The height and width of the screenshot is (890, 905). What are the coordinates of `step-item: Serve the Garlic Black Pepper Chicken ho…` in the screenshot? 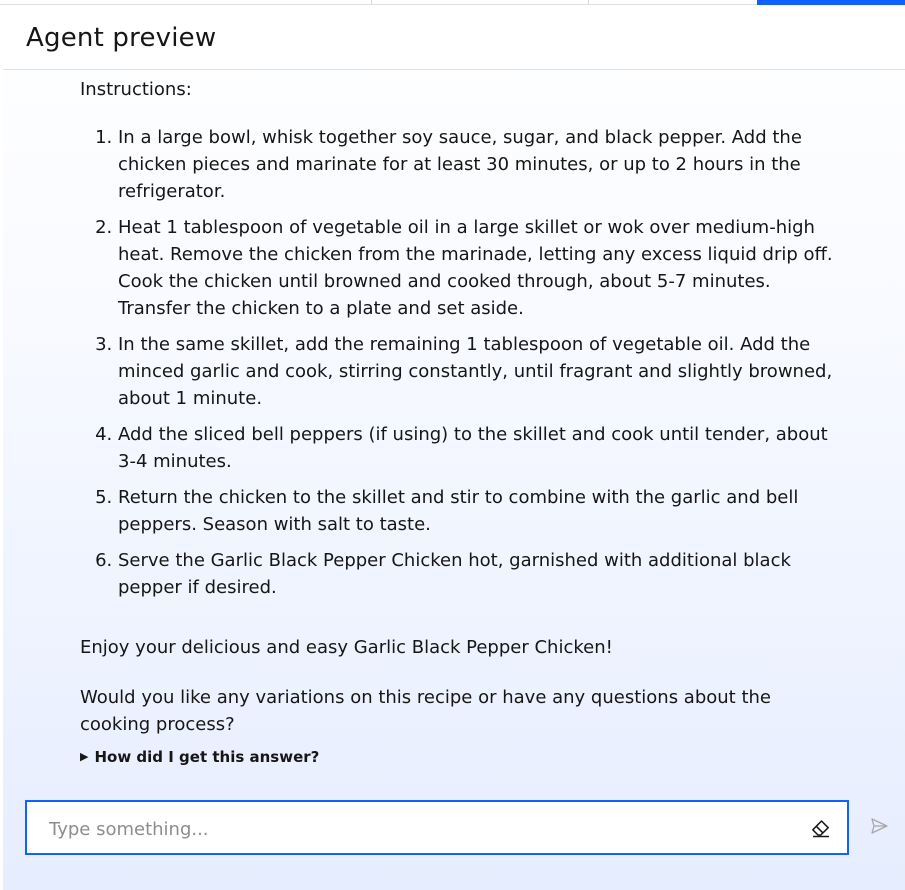 It's located at (479, 574).